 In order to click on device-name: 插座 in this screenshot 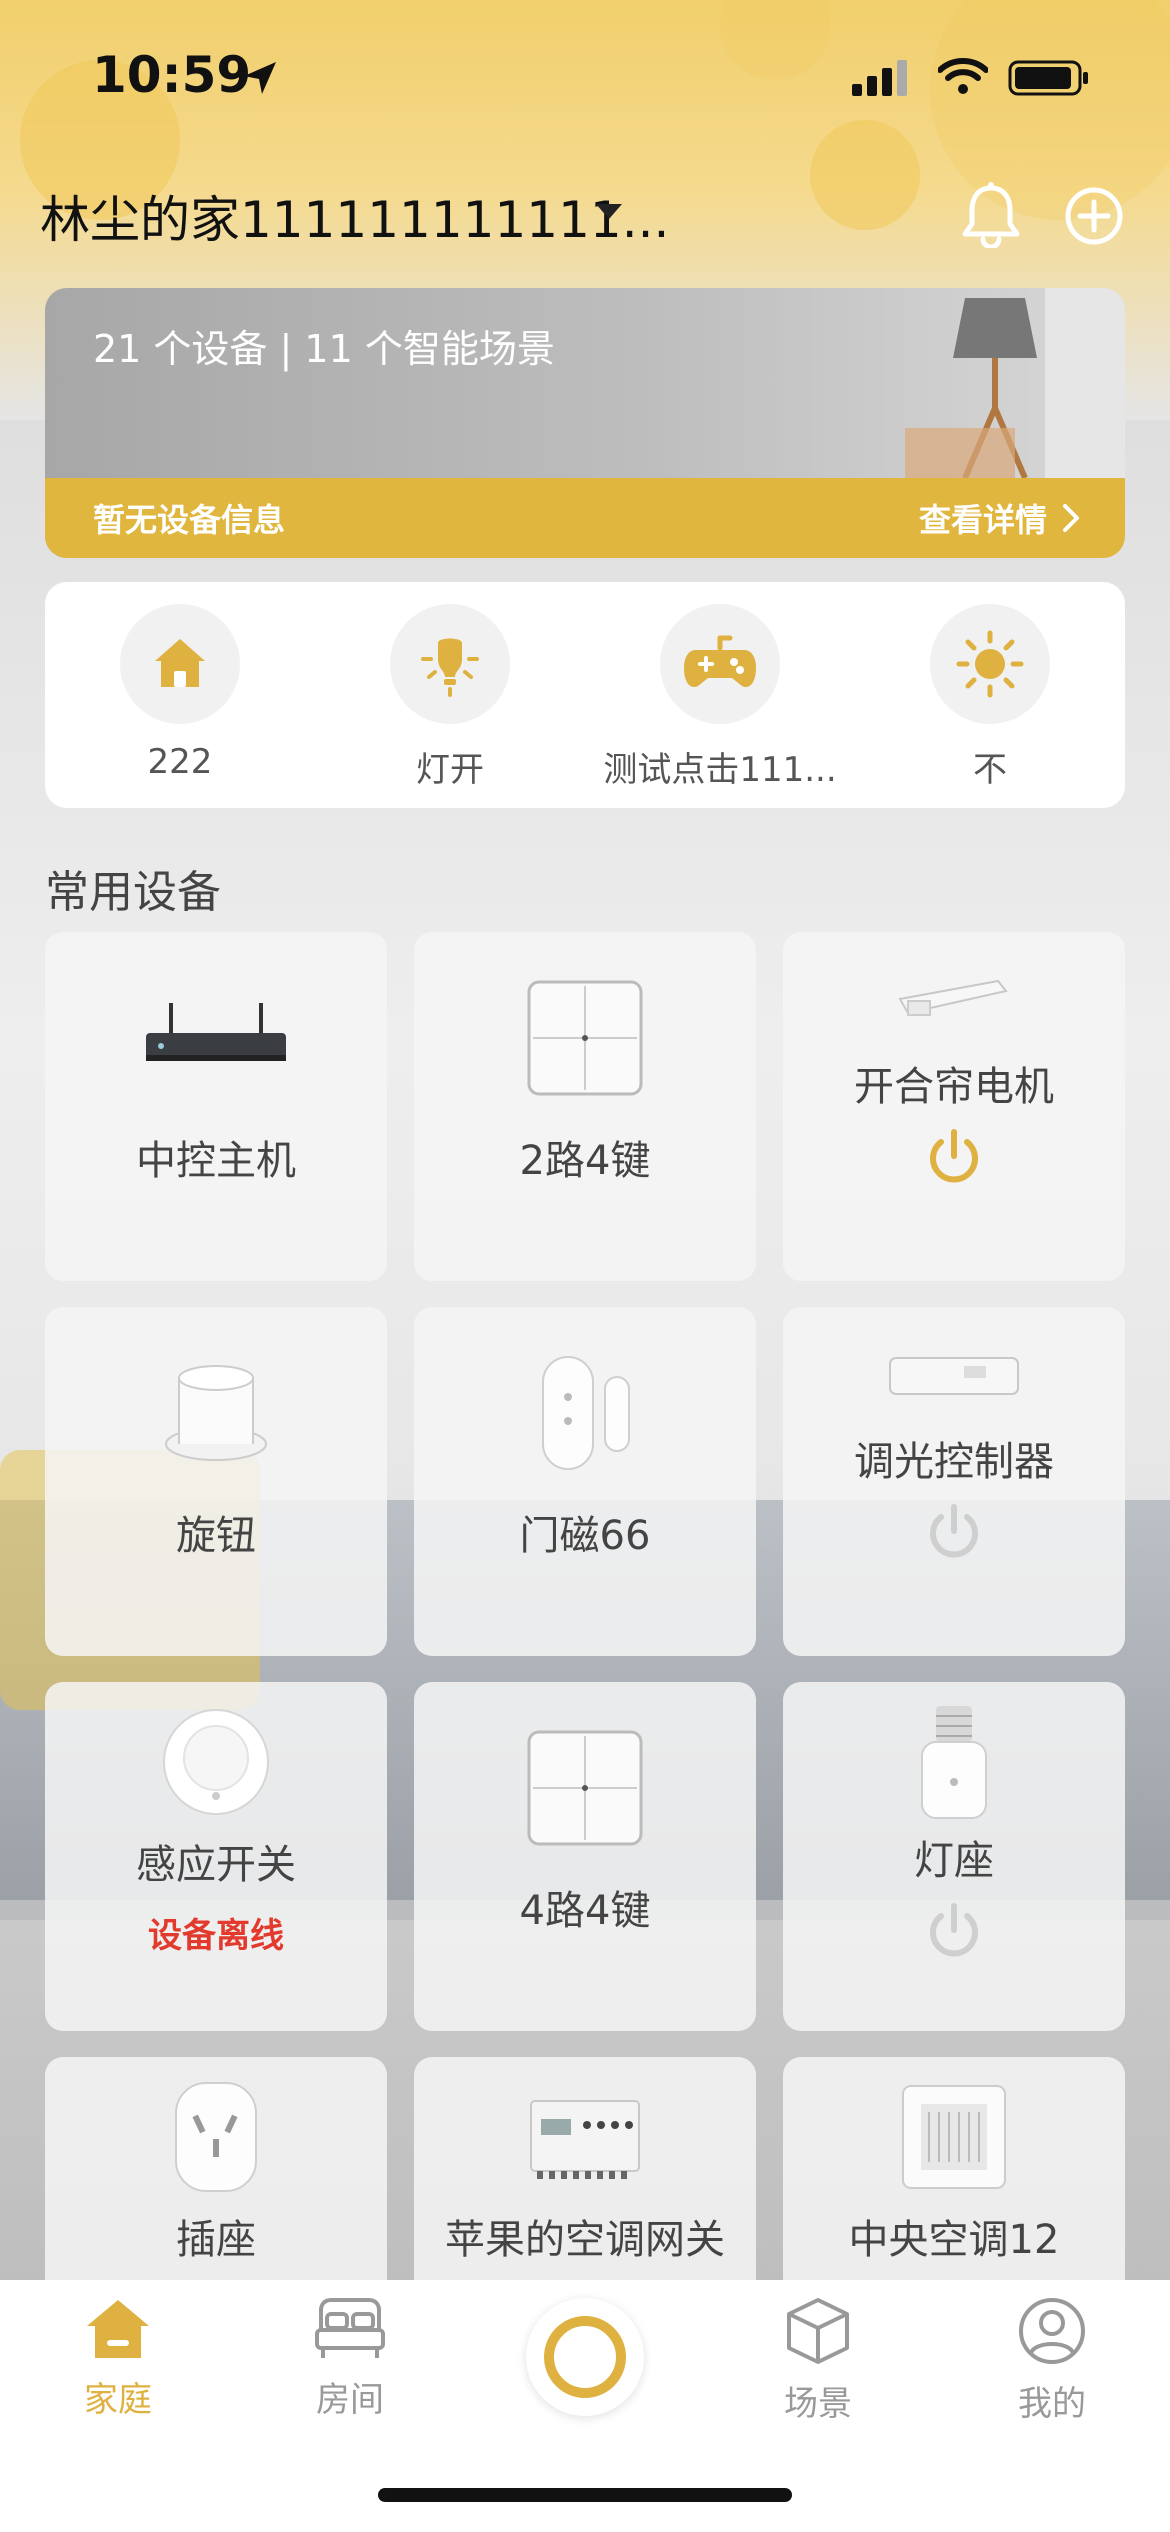, I will do `click(216, 2240)`.